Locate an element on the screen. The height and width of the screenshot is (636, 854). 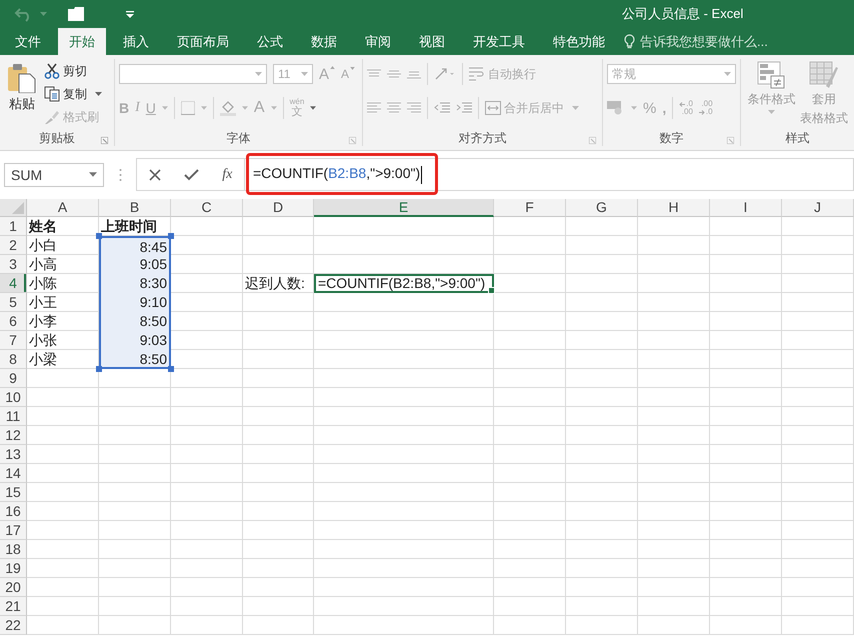
scissors-icon is located at coordinates (52, 71).